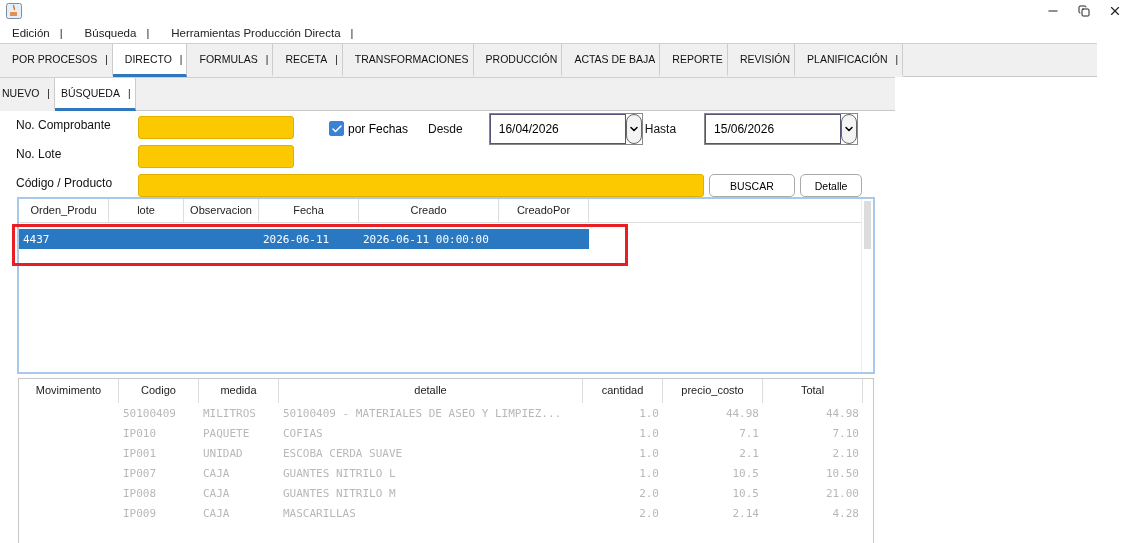 This screenshot has height=543, width=1128. I want to click on table-cell: 4437, so click(36, 239).